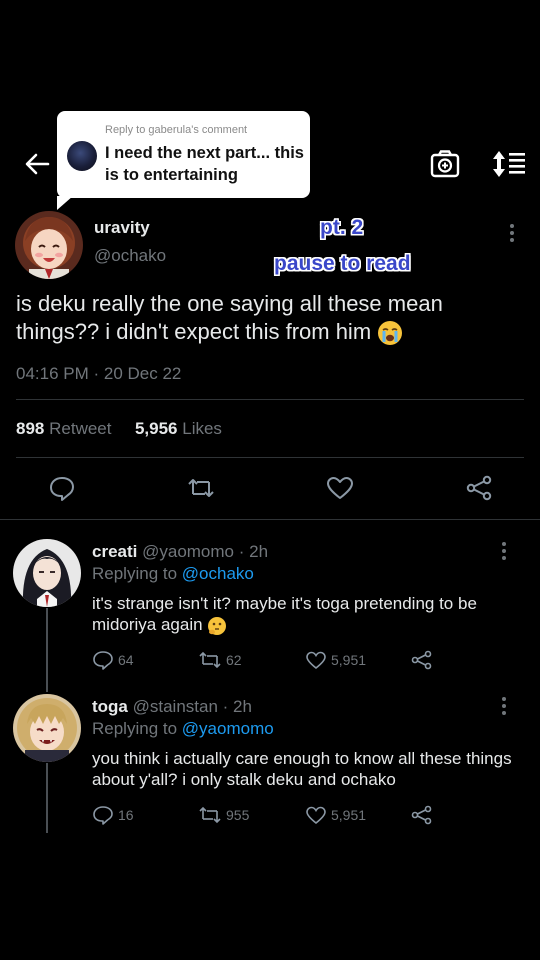 This screenshot has height=960, width=540. Describe the element at coordinates (37, 164) in the screenshot. I see `back-arrow-icon` at that location.